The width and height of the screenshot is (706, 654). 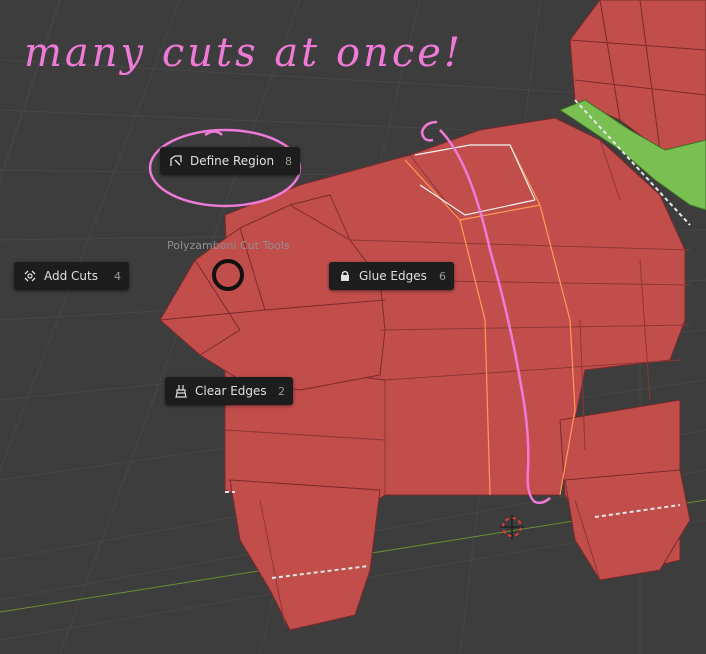 I want to click on glue-edges-label: Glue Edges, so click(x=393, y=276).